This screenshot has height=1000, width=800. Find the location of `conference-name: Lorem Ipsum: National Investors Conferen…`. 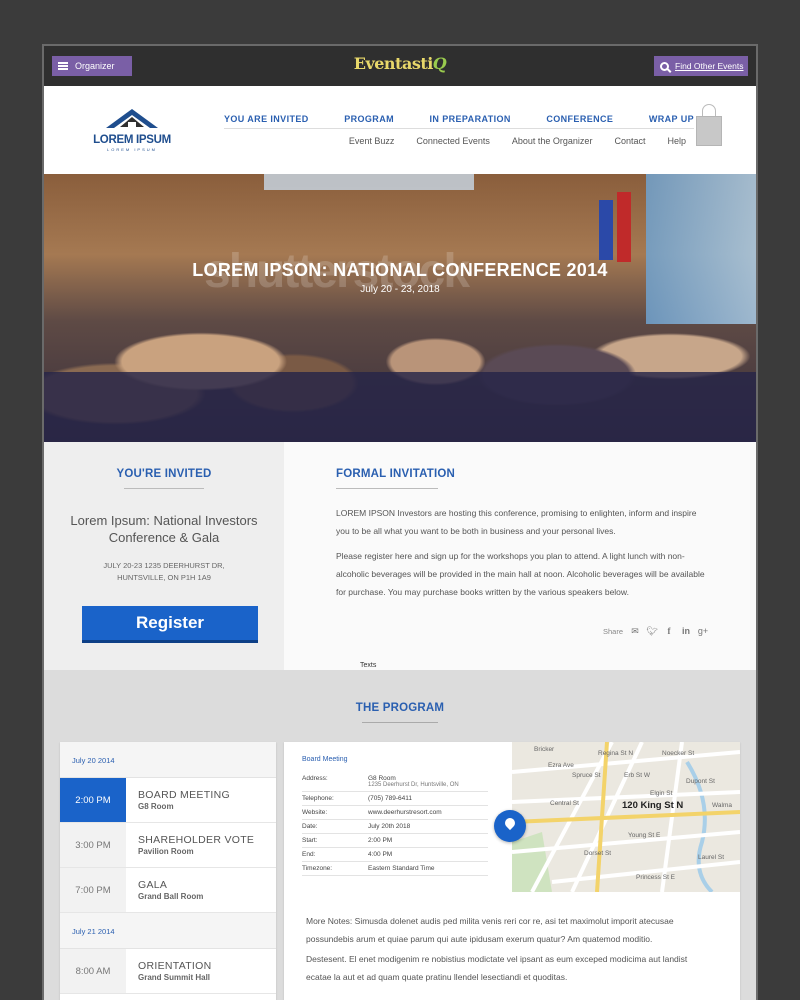

conference-name: Lorem Ipsum: National Investors Conferen… is located at coordinates (164, 529).